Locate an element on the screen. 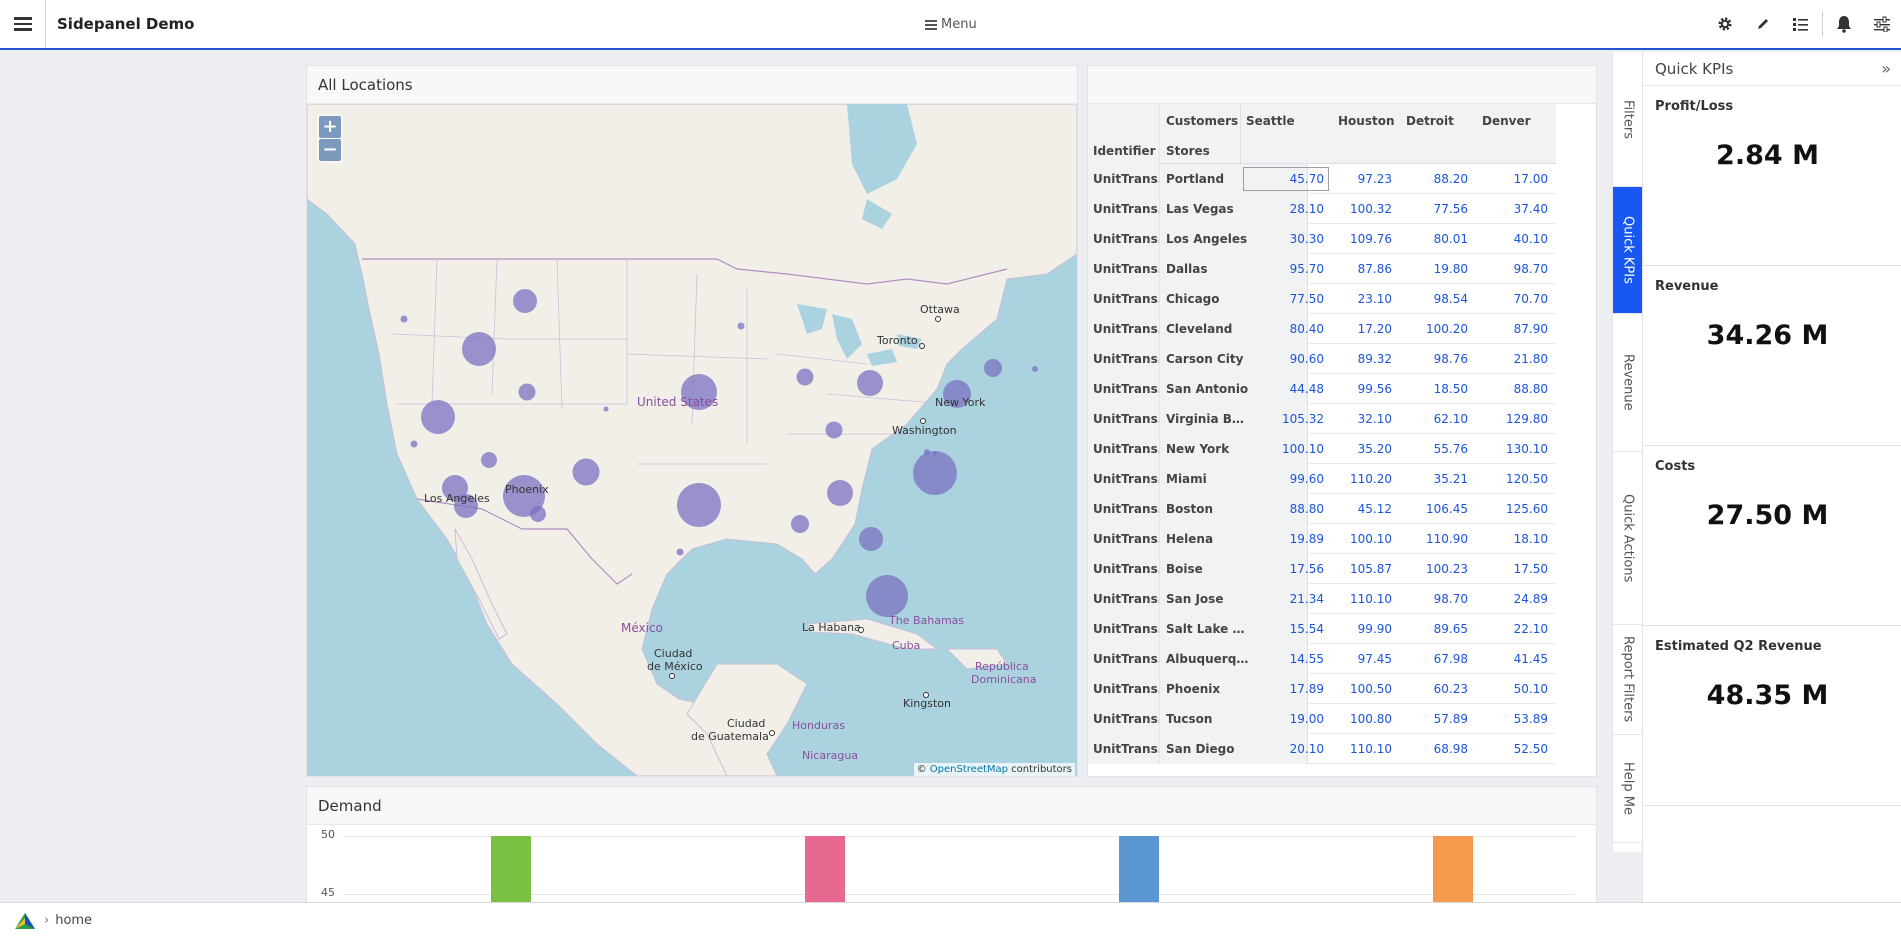 Image resolution: width=1901 pixels, height=938 pixels. table-row: UnitTrans…Las Vegas28.10100.3277.5637.40 is located at coordinates (1322, 209).